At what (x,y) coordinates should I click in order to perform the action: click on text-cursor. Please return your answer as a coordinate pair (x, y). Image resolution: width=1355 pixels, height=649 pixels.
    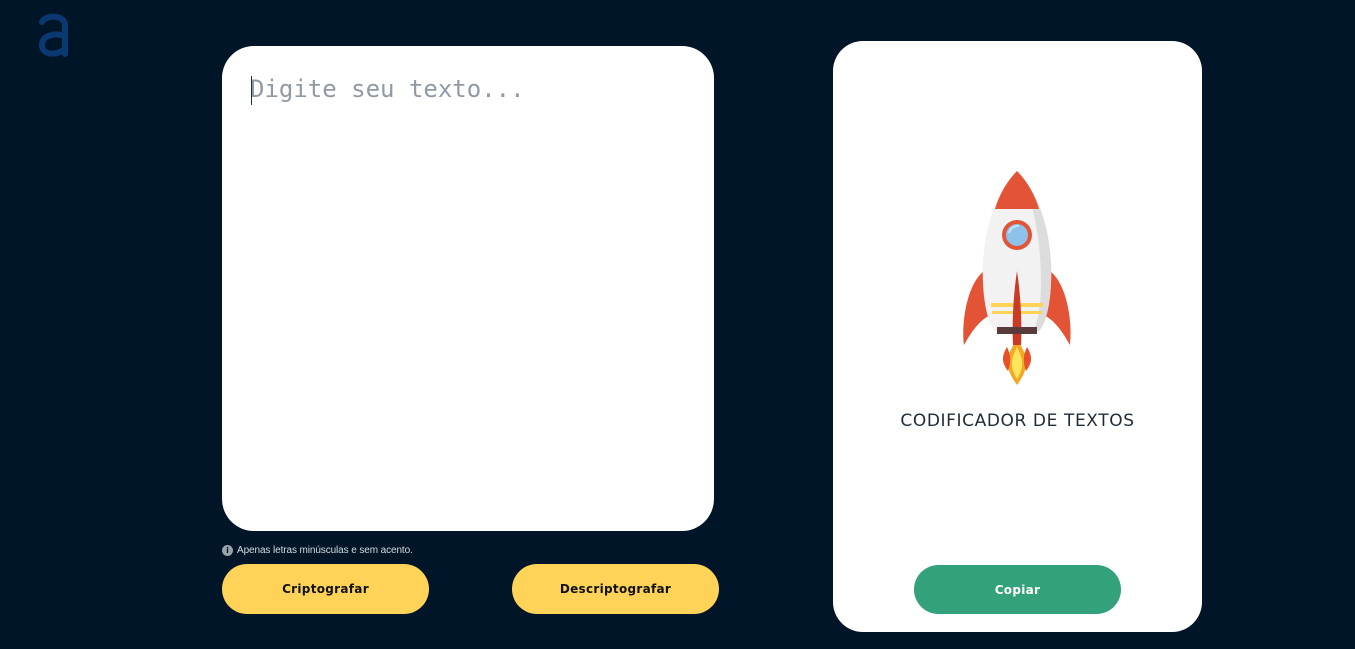
    Looking at the image, I should click on (251, 90).